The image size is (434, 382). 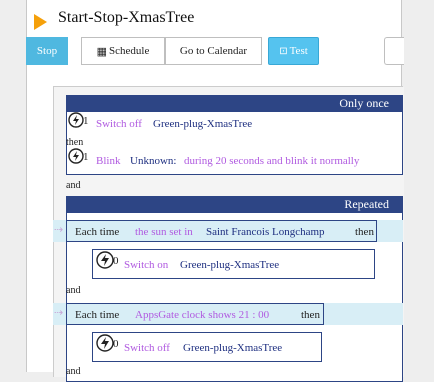 I want to click on rep2-device: Green-plug-XmasTree, so click(x=232, y=348).